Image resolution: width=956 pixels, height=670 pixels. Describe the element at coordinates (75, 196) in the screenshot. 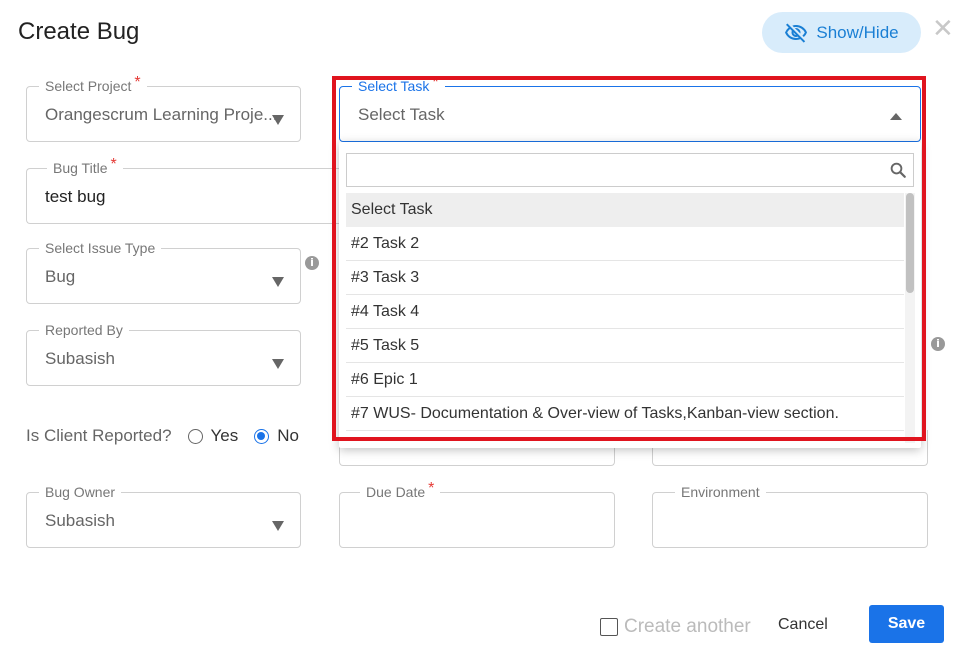

I see `bug-title-value: test bug` at that location.